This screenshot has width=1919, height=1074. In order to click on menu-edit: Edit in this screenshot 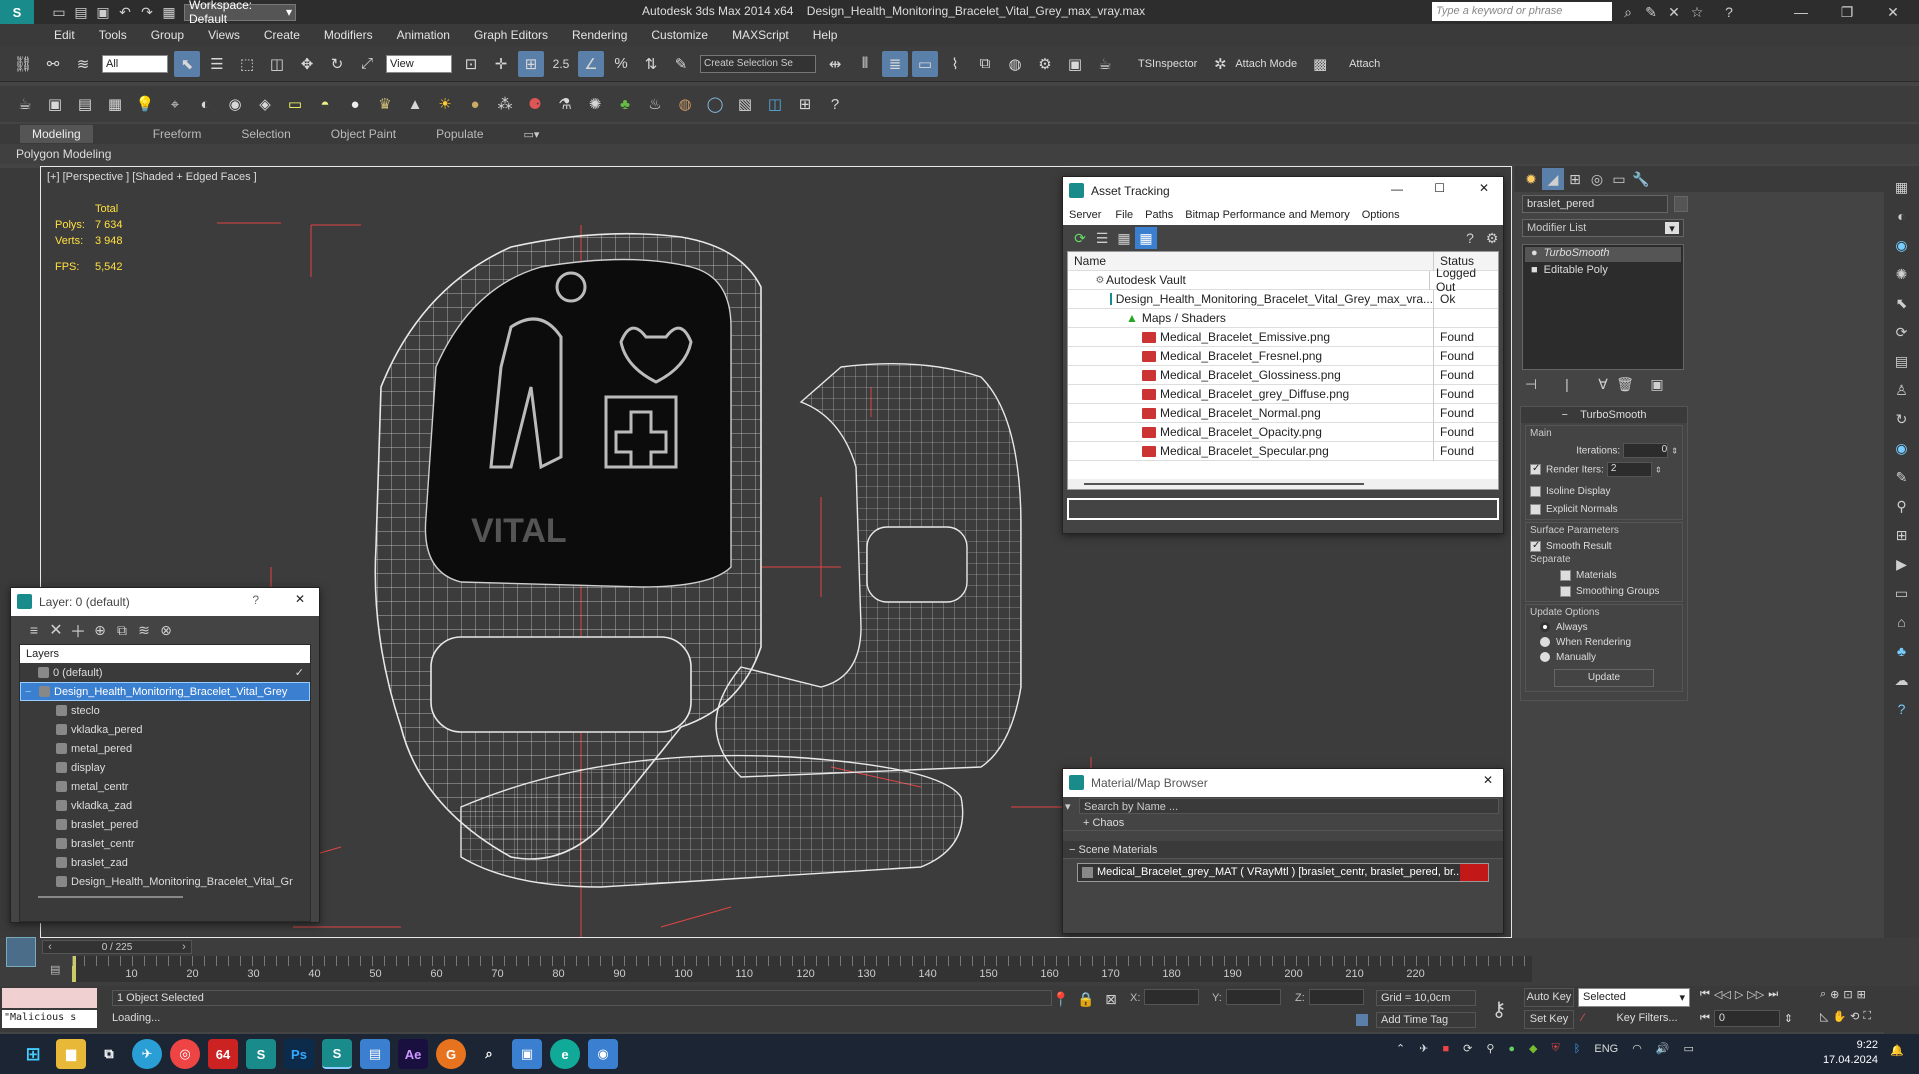, I will do `click(64, 35)`.